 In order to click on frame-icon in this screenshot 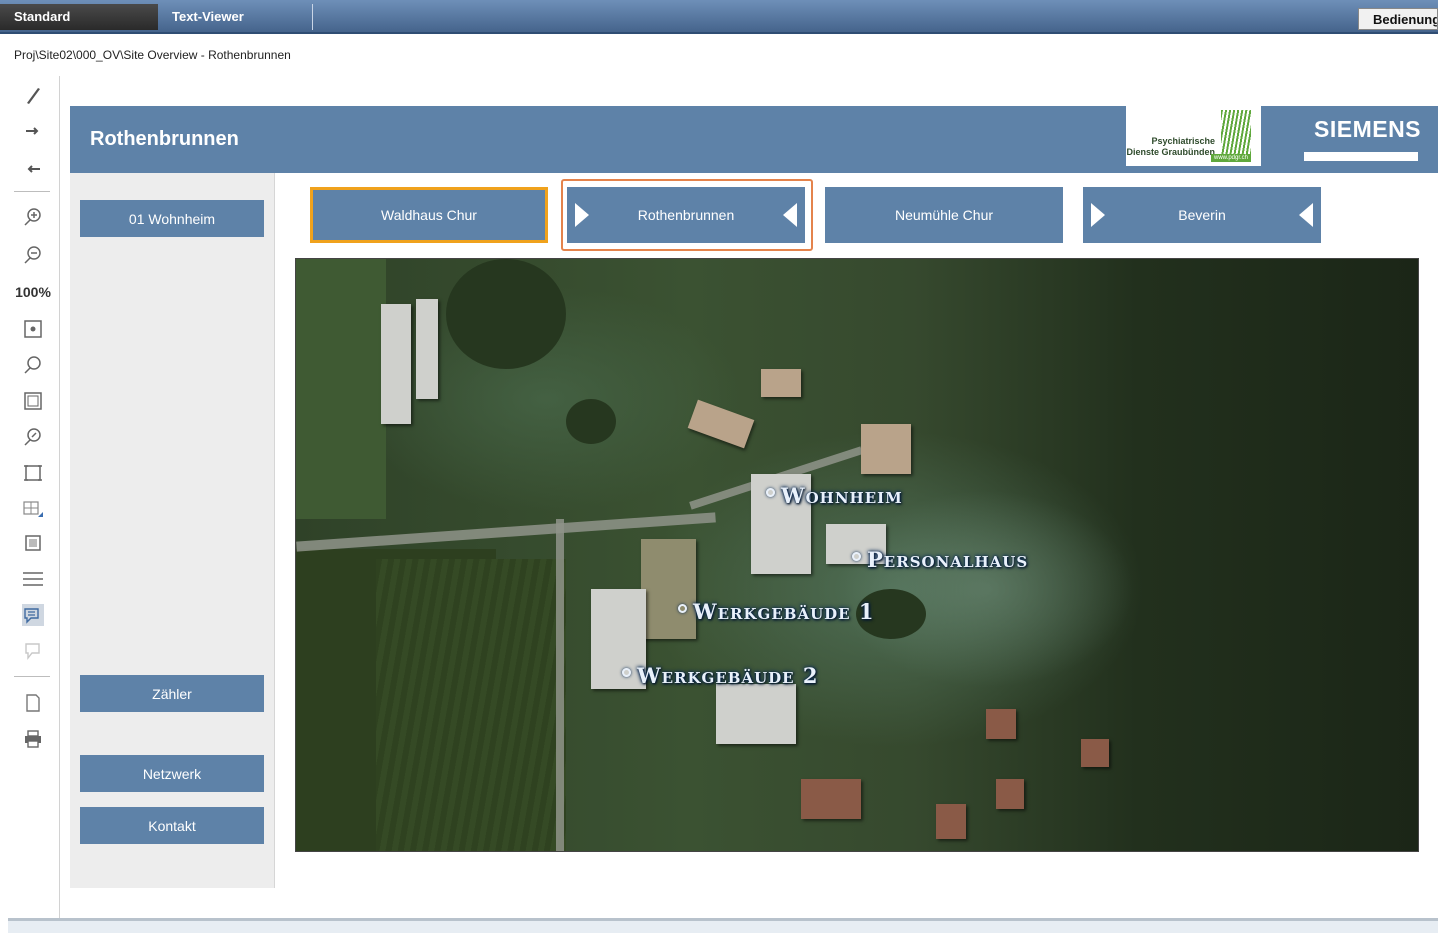, I will do `click(33, 473)`.